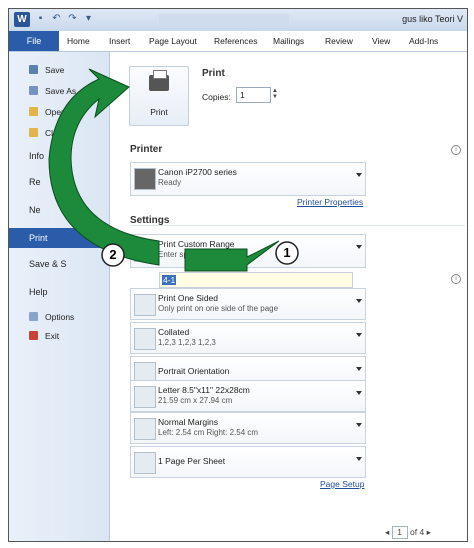 This screenshot has height=548, width=474. What do you see at coordinates (286, 252) in the screenshot?
I see `step-1-label: 1` at bounding box center [286, 252].